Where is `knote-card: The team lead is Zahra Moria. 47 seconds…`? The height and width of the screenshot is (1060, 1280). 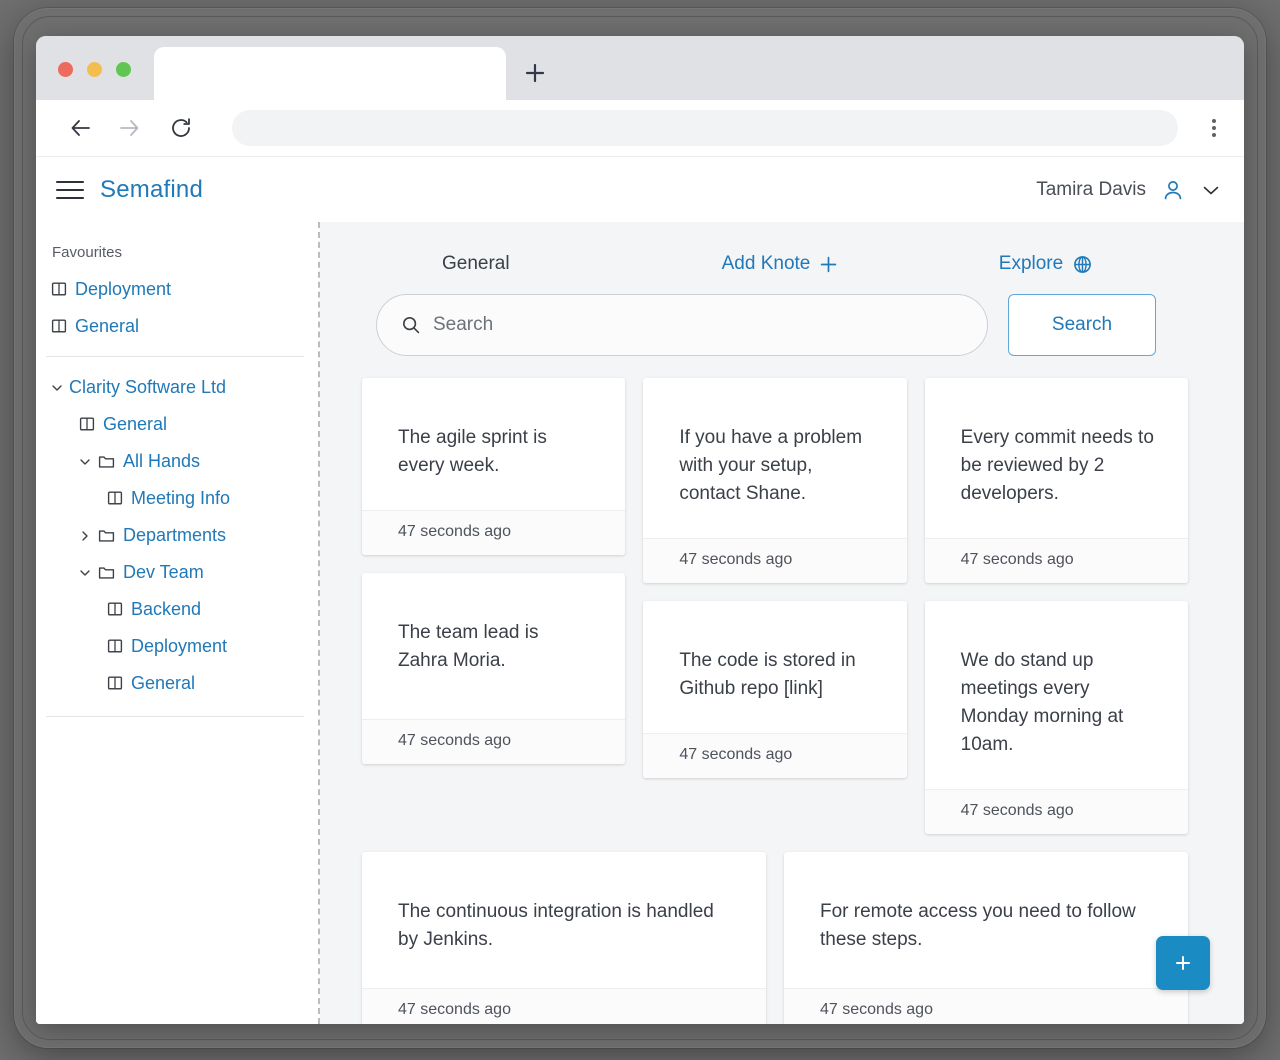
knote-card: The team lead is Zahra Moria. 47 seconds… is located at coordinates (494, 668).